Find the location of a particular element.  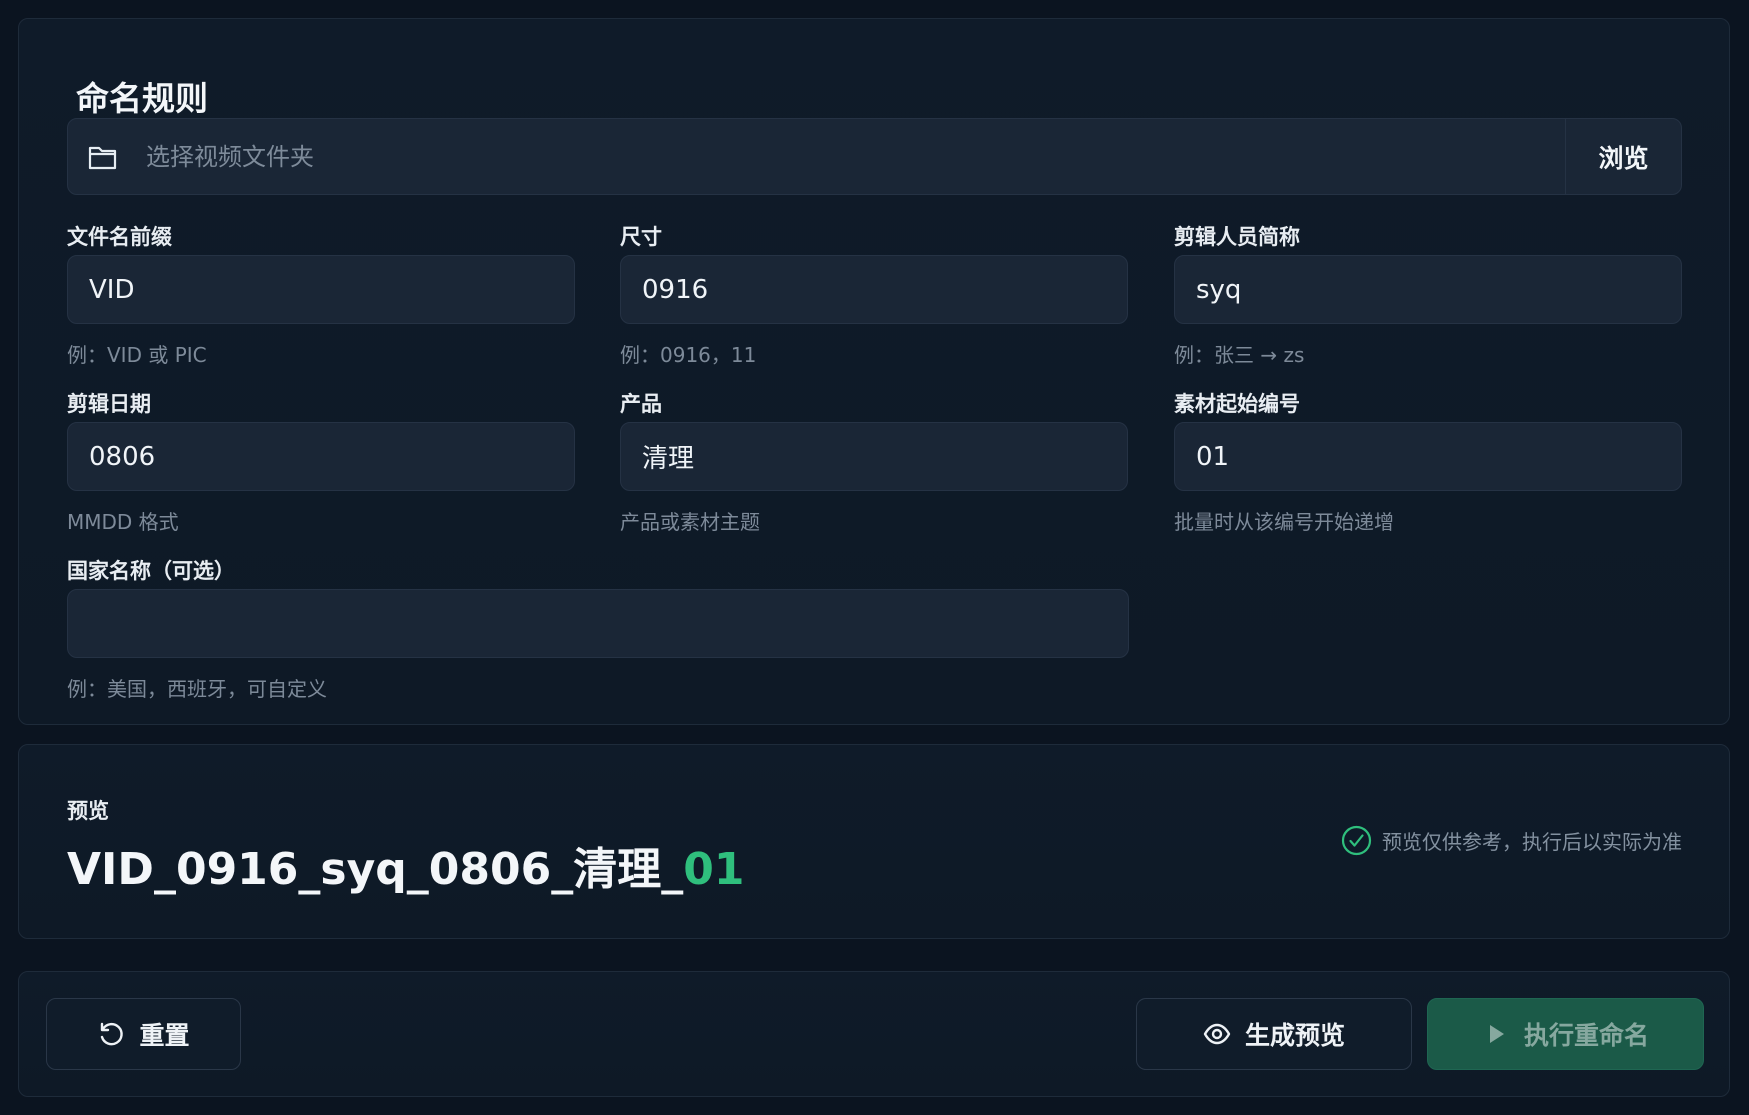

preview-note: 预览仅供参考，执行后以实际为准 is located at coordinates (1511, 840).